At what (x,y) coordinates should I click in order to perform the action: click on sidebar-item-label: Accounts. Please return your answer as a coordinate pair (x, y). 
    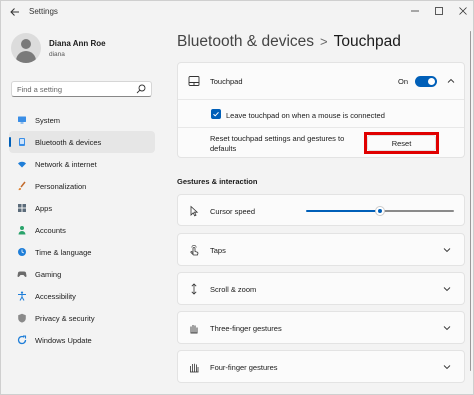
    Looking at the image, I should click on (50, 230).